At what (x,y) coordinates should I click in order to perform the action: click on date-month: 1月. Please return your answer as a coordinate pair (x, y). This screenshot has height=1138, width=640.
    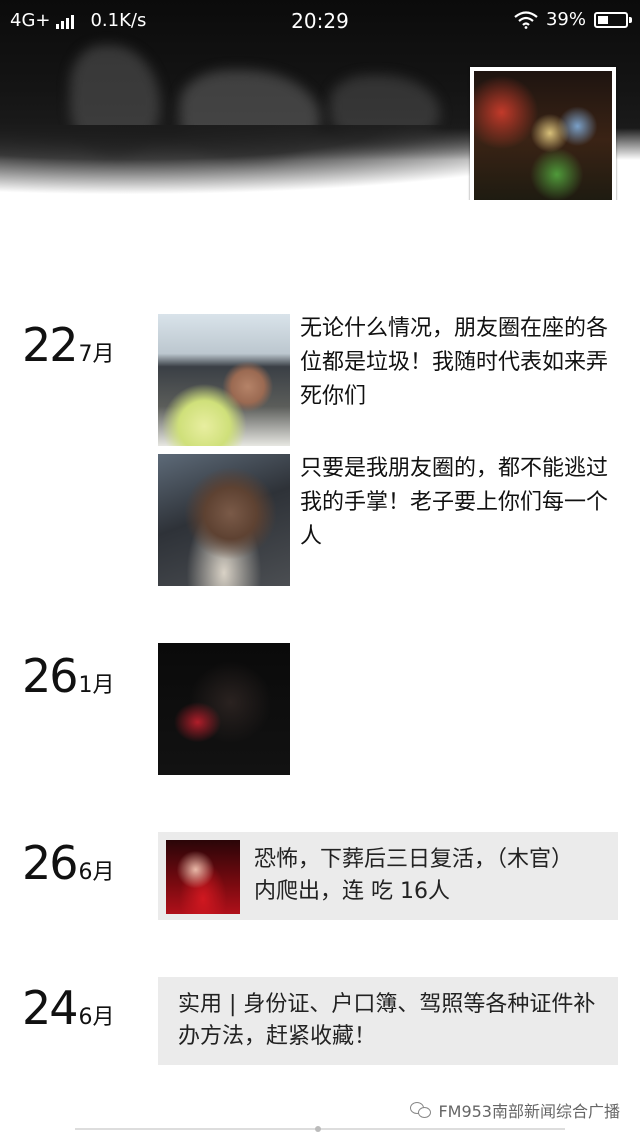
    Looking at the image, I should click on (96, 685).